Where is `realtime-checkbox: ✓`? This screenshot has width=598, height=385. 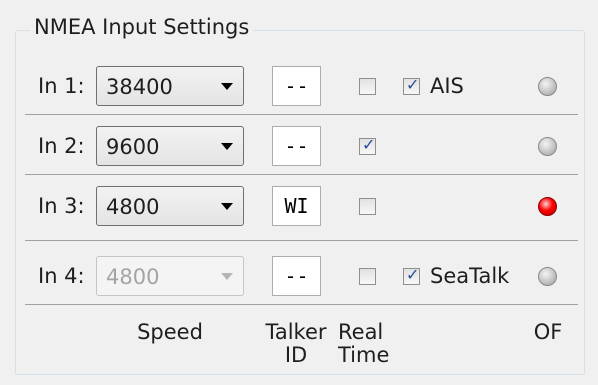 realtime-checkbox: ✓ is located at coordinates (367, 145).